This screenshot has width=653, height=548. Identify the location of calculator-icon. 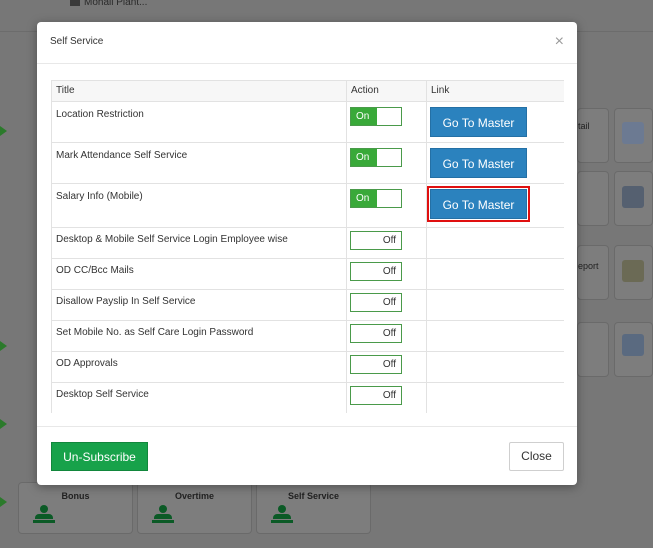
(633, 197).